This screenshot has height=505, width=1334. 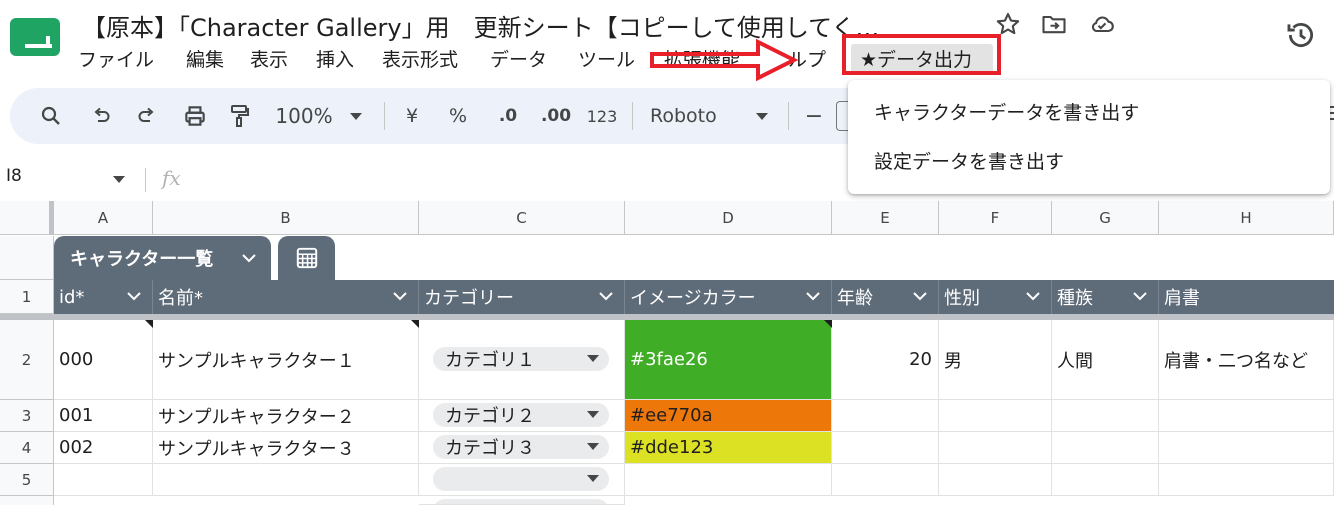 I want to click on table-header-id: id*, so click(x=103, y=297).